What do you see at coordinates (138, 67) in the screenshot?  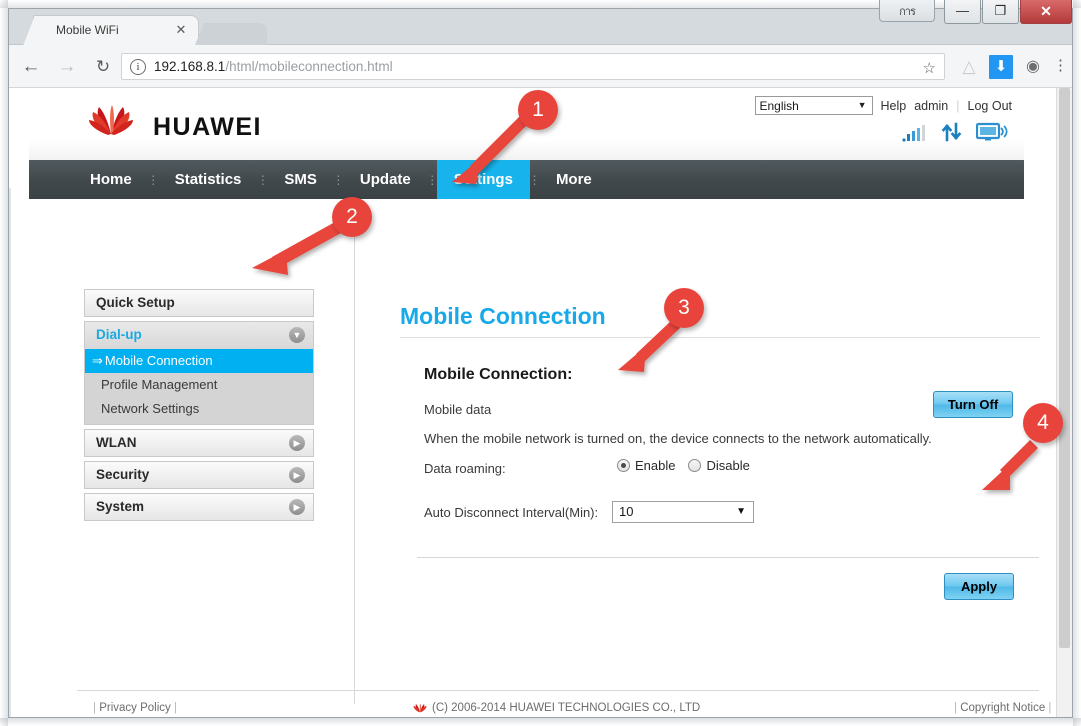 I see `site-info-icon: i` at bounding box center [138, 67].